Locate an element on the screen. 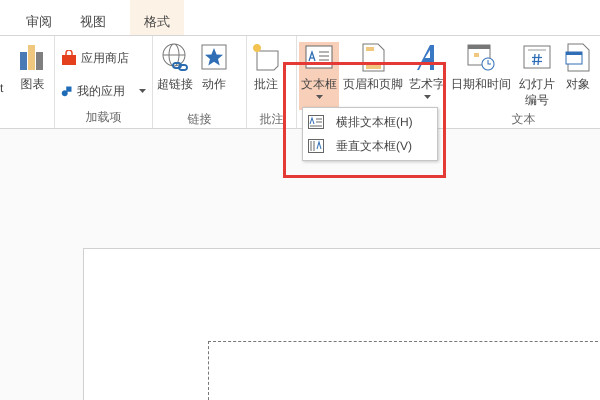  ribbon-button: 动作 is located at coordinates (214, 76).